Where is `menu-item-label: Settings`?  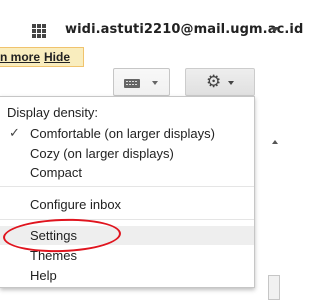
menu-item-label: Settings is located at coordinates (53, 235).